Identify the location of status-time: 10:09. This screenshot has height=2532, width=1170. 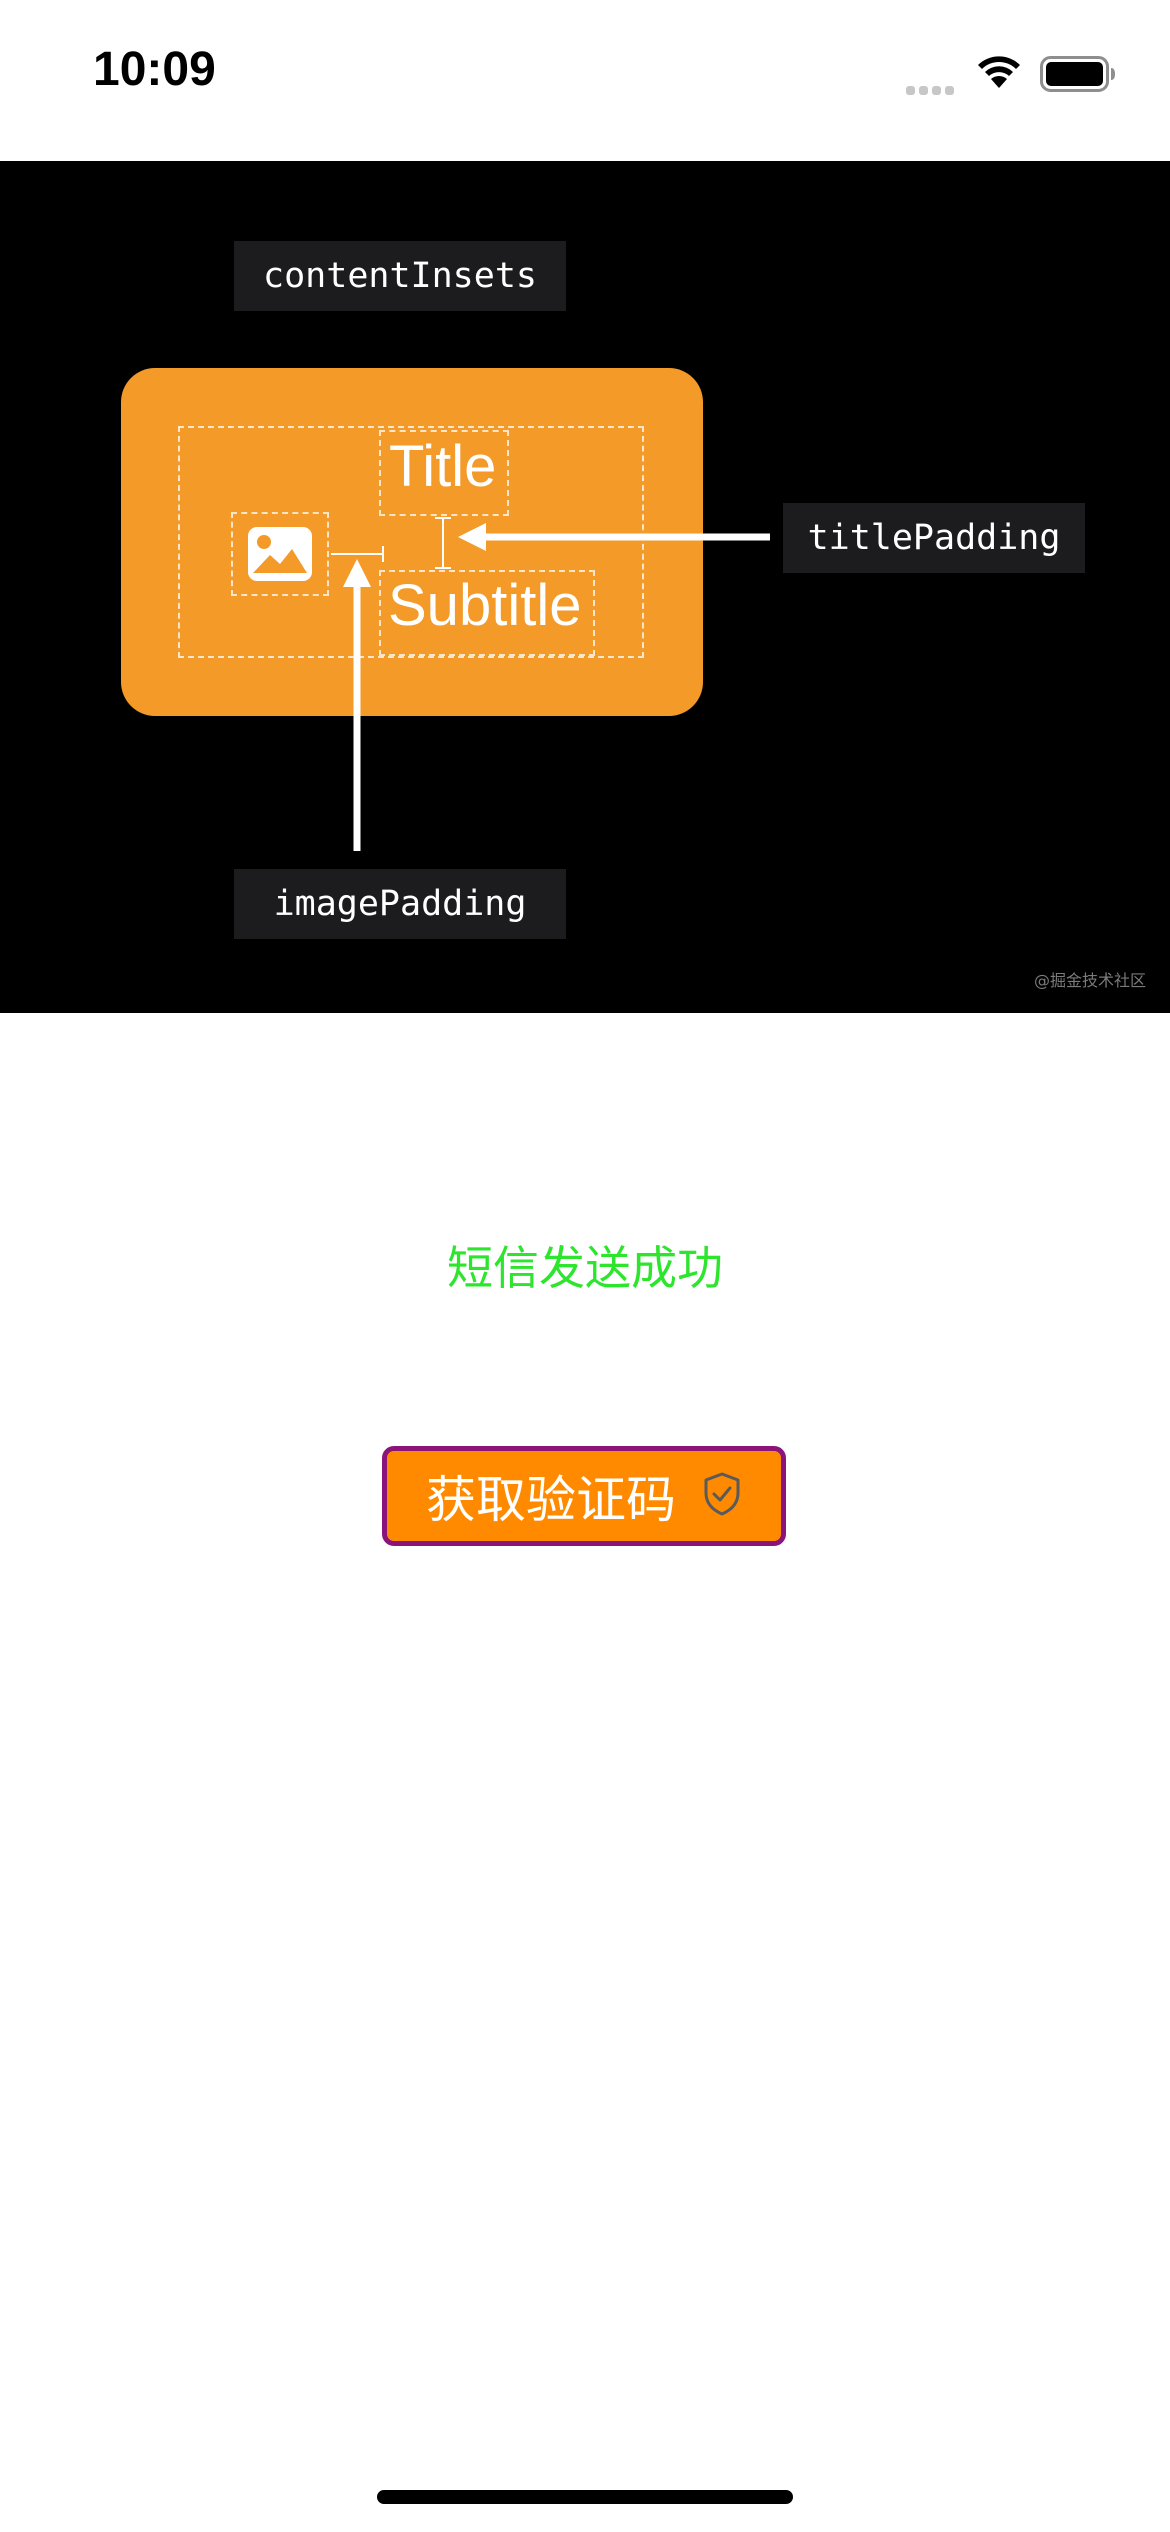
(154, 69).